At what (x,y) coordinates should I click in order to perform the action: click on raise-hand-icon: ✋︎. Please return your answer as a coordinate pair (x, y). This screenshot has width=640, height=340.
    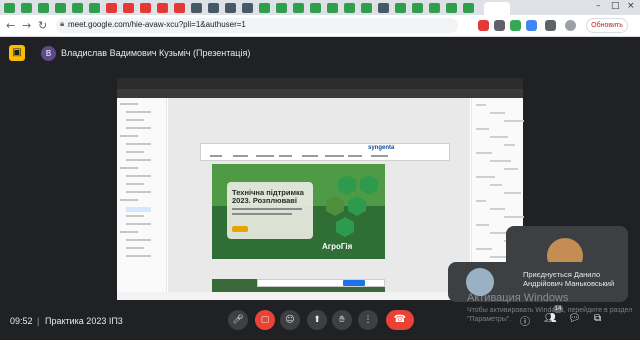
    Looking at the image, I should click on (342, 320).